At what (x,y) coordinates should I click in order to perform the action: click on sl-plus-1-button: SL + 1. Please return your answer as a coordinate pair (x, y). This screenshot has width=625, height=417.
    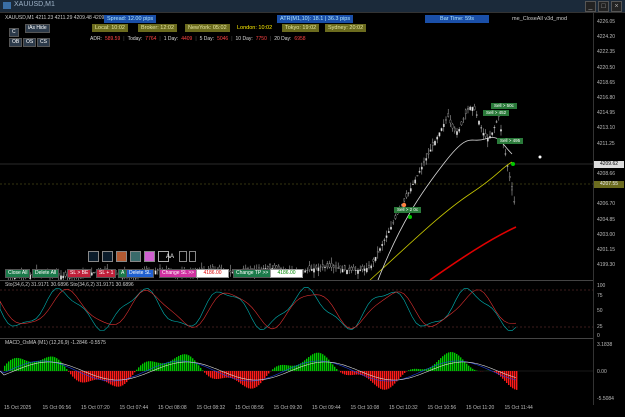
    Looking at the image, I should click on (106, 273).